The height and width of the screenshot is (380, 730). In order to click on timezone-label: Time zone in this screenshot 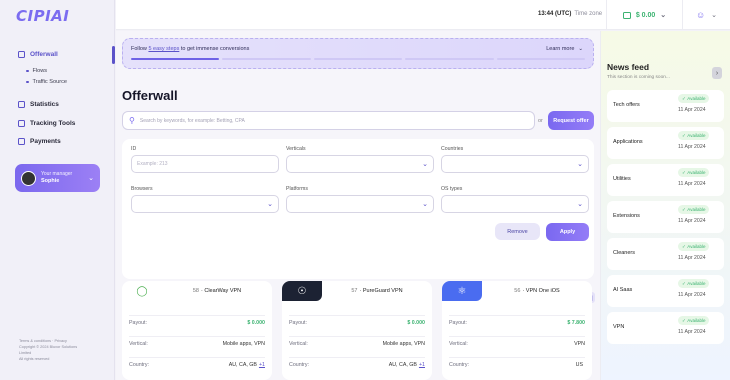, I will do `click(588, 14)`.